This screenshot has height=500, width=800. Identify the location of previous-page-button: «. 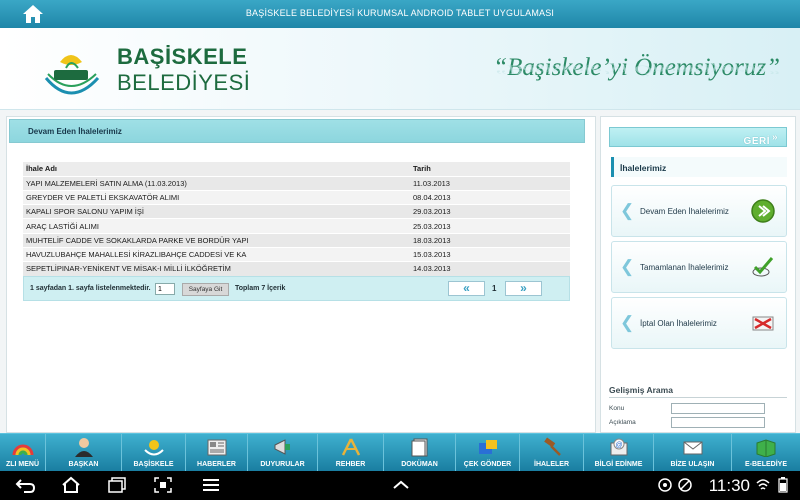
(466, 288).